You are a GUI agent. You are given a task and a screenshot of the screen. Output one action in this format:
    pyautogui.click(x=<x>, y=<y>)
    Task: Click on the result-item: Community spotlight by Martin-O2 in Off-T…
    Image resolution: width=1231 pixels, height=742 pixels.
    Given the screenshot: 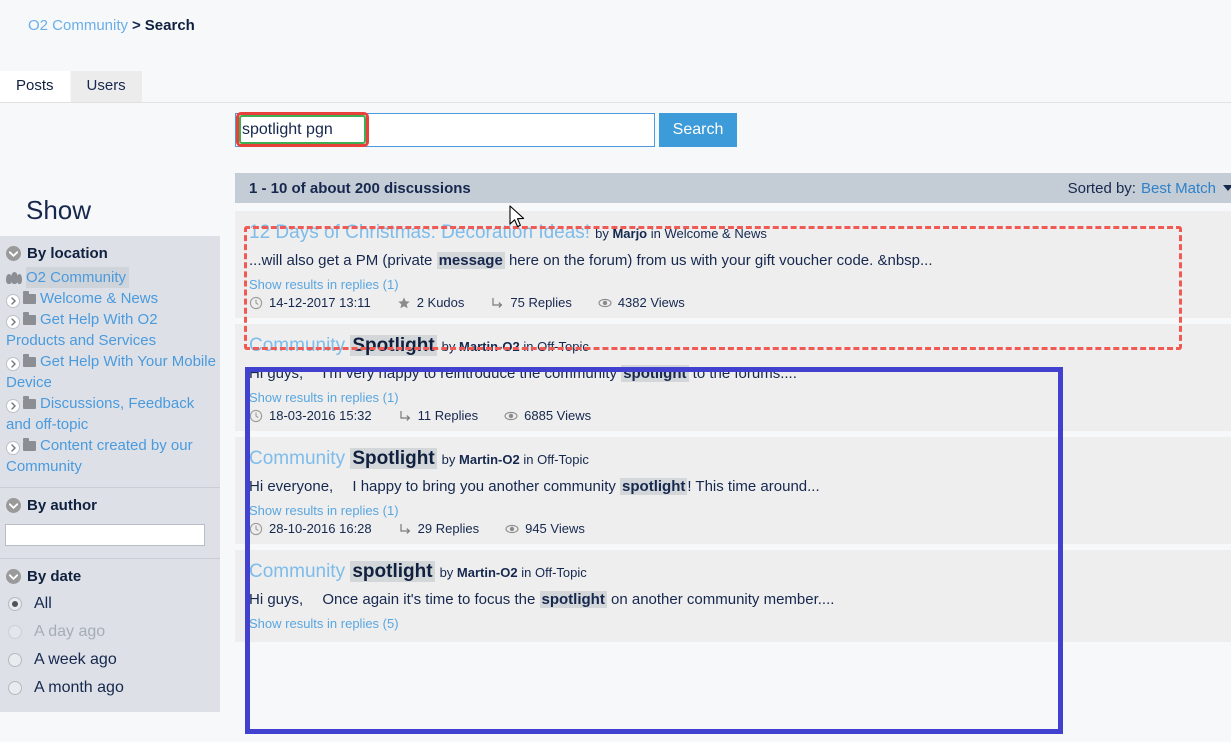 What is the action you would take?
    pyautogui.click(x=733, y=596)
    